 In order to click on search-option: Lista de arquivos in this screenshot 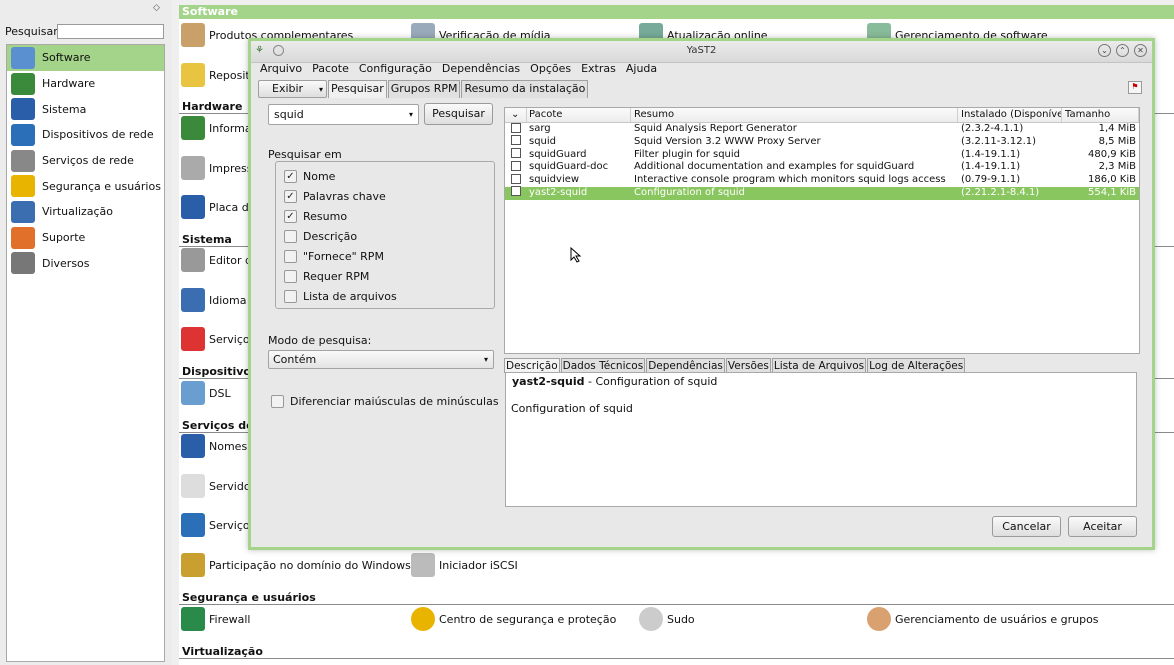, I will do `click(340, 296)`.